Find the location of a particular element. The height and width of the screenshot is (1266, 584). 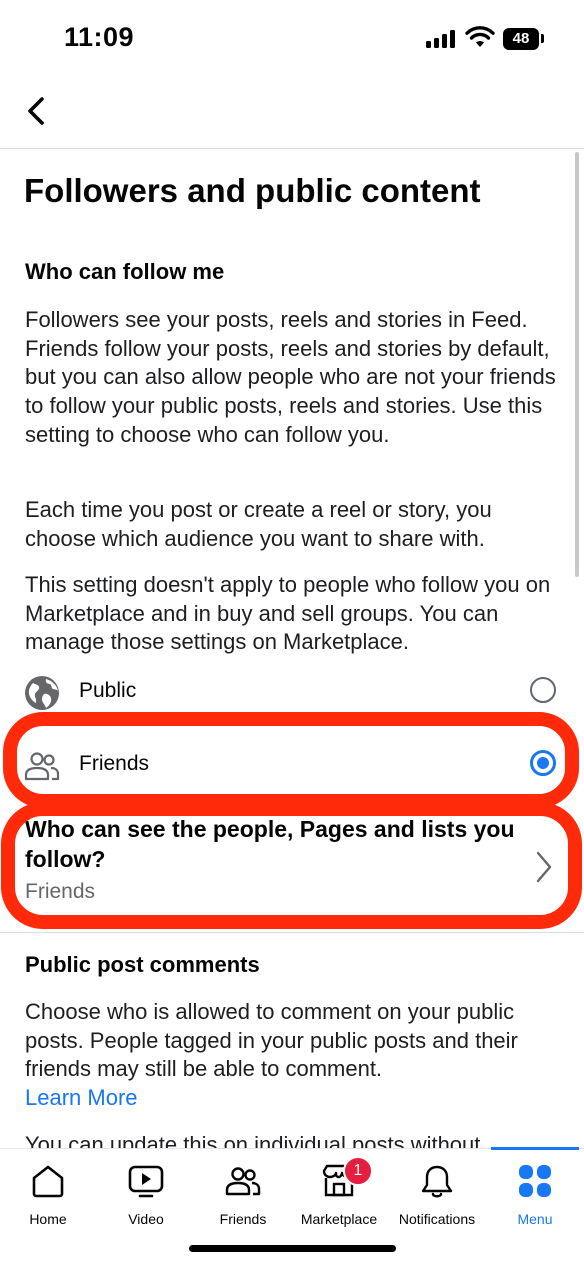

bell-icon is located at coordinates (437, 1181).